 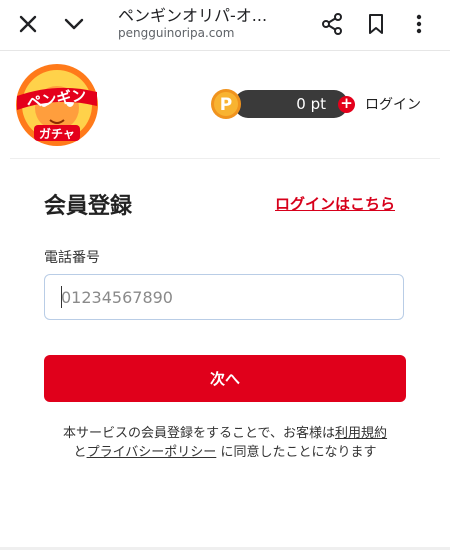 I want to click on site-logo: ペンギン ガチャ, so click(x=57, y=105).